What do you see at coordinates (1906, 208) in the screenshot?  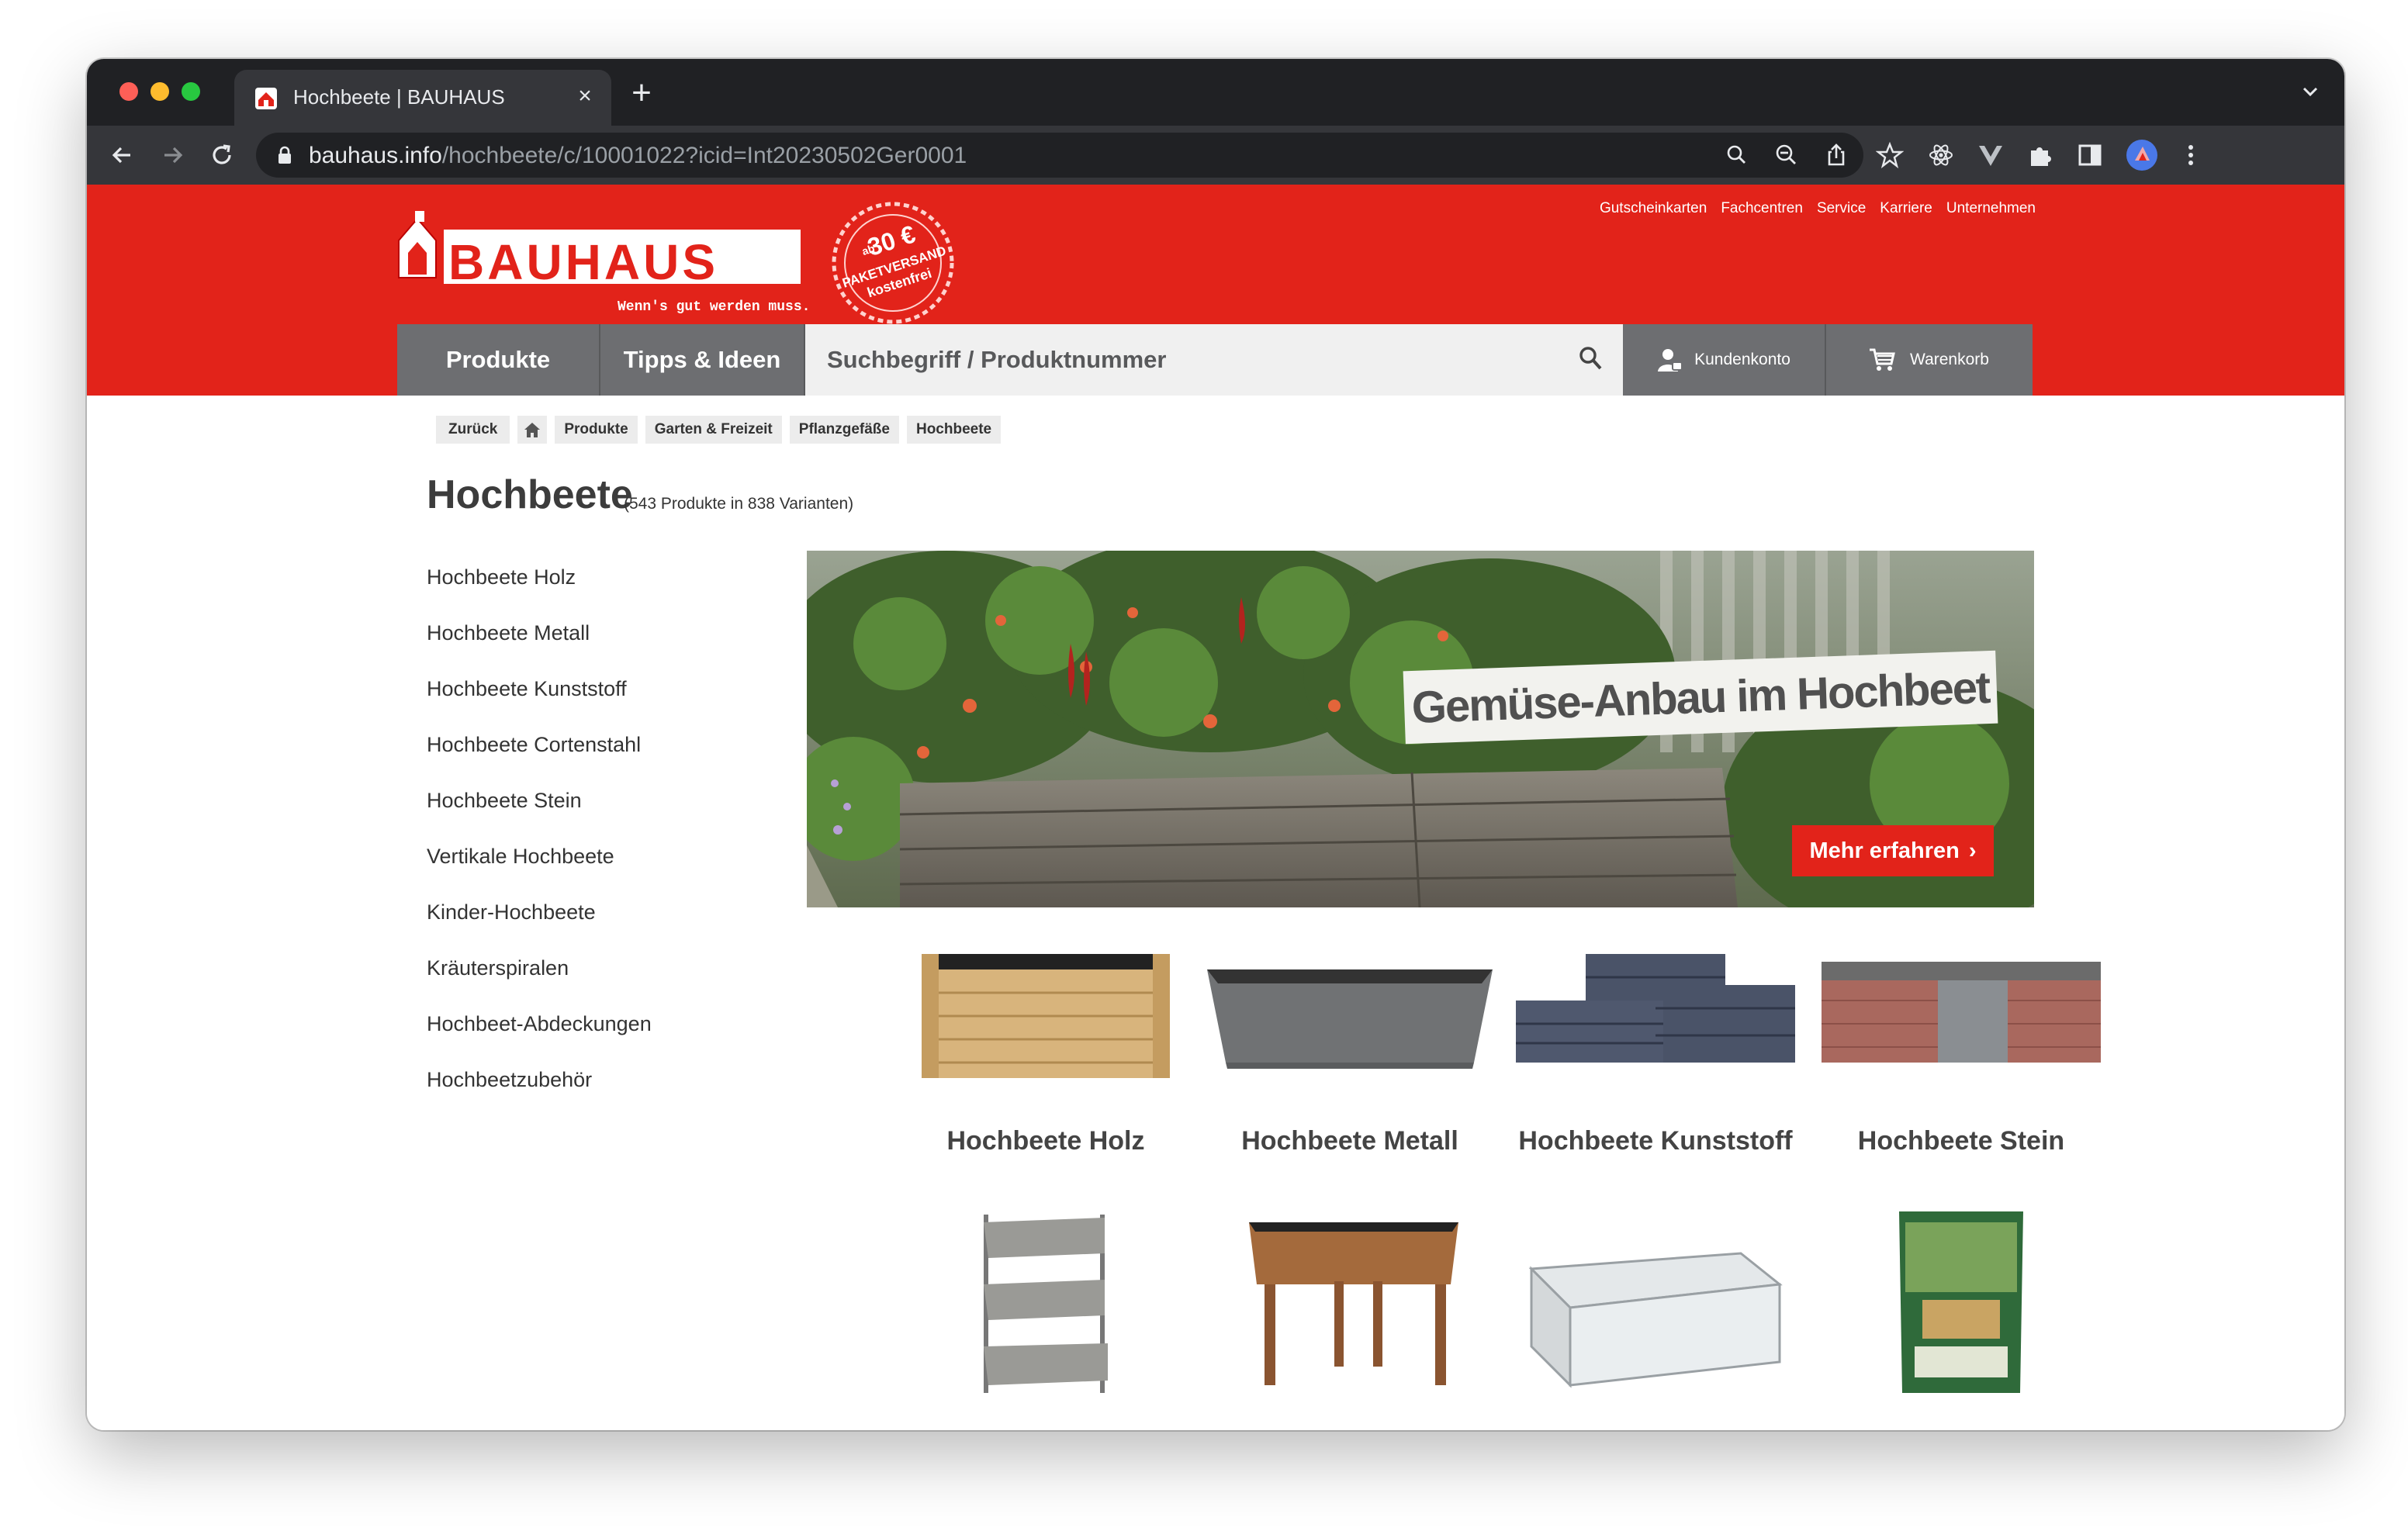 I see `toplink-karriere: Karriere` at bounding box center [1906, 208].